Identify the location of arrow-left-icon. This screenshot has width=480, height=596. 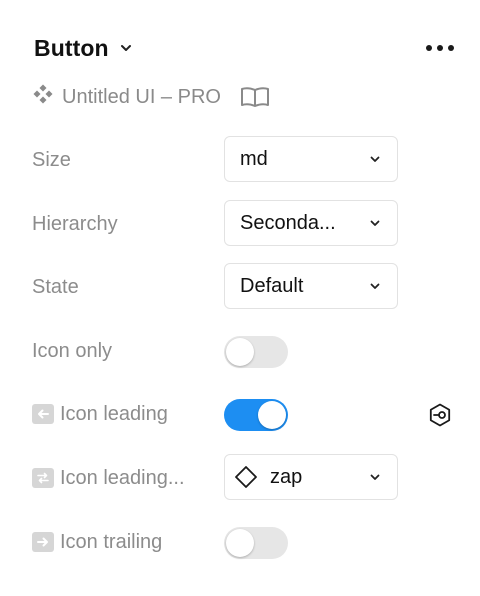
(43, 414).